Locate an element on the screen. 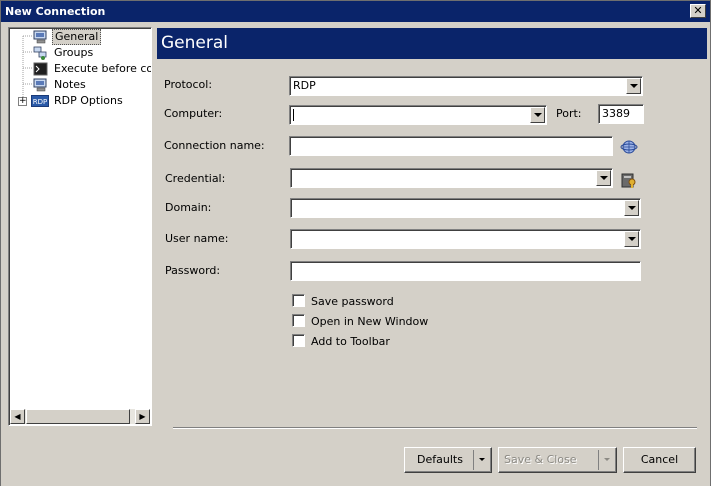 The image size is (713, 489). scroll-thumb is located at coordinates (78, 416).